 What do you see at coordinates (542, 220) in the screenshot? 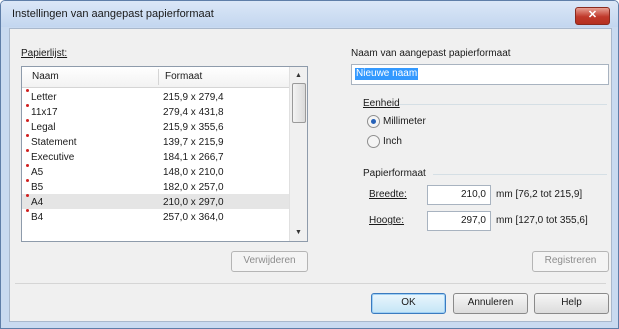
I see `height-range: mm [127,0 tot 355,6]` at bounding box center [542, 220].